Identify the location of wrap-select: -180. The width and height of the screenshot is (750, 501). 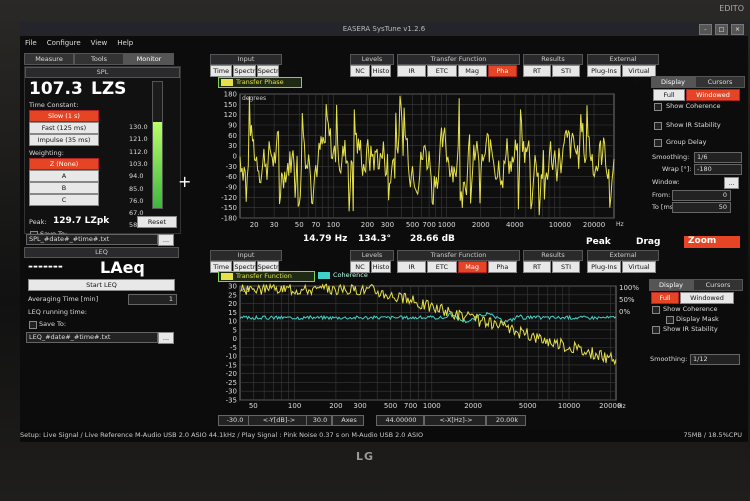
(718, 169).